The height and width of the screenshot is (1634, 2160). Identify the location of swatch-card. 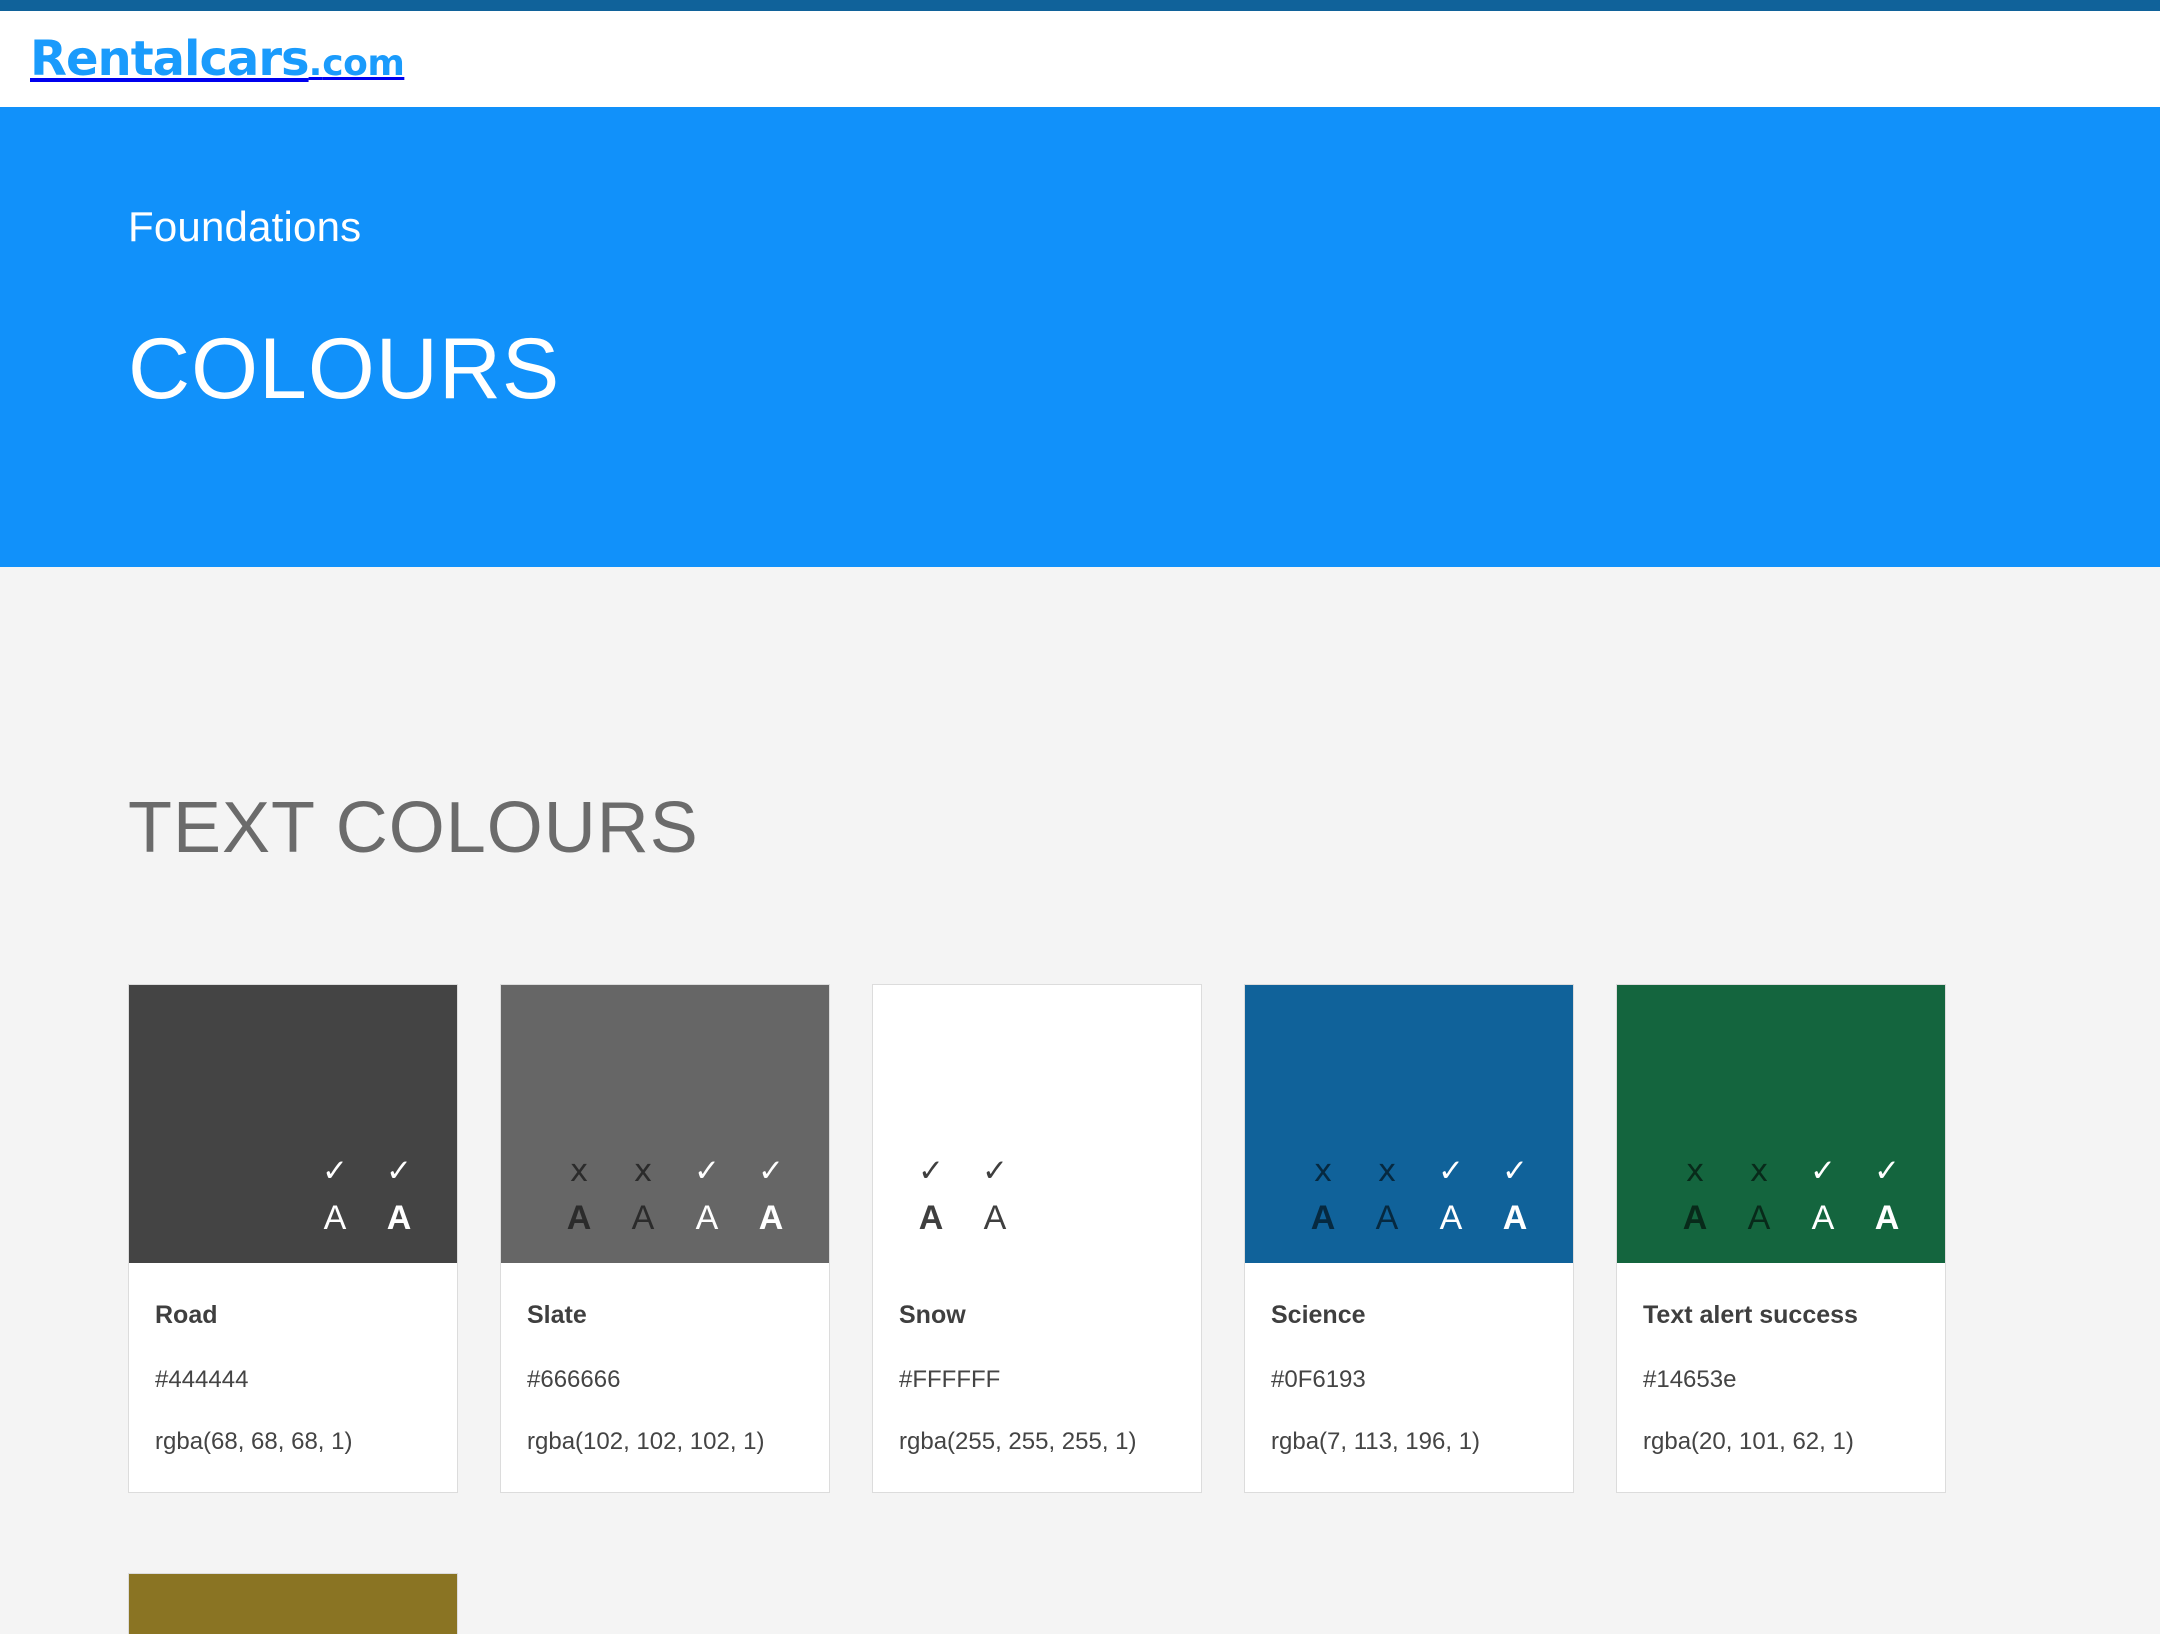
(293, 1603).